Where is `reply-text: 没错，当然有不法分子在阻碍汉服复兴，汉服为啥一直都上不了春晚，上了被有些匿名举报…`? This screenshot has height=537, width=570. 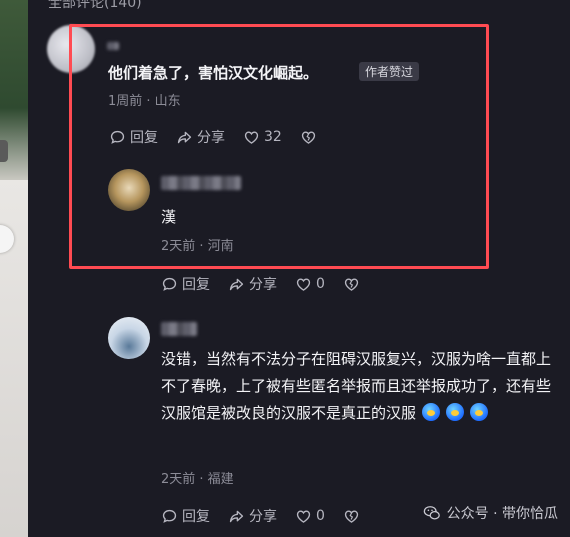
reply-text: 没错，当然有不法分子在阻碍汉服复兴，汉服为啥一直都上不了春晚，上了被有些匿名举报… is located at coordinates (356, 386).